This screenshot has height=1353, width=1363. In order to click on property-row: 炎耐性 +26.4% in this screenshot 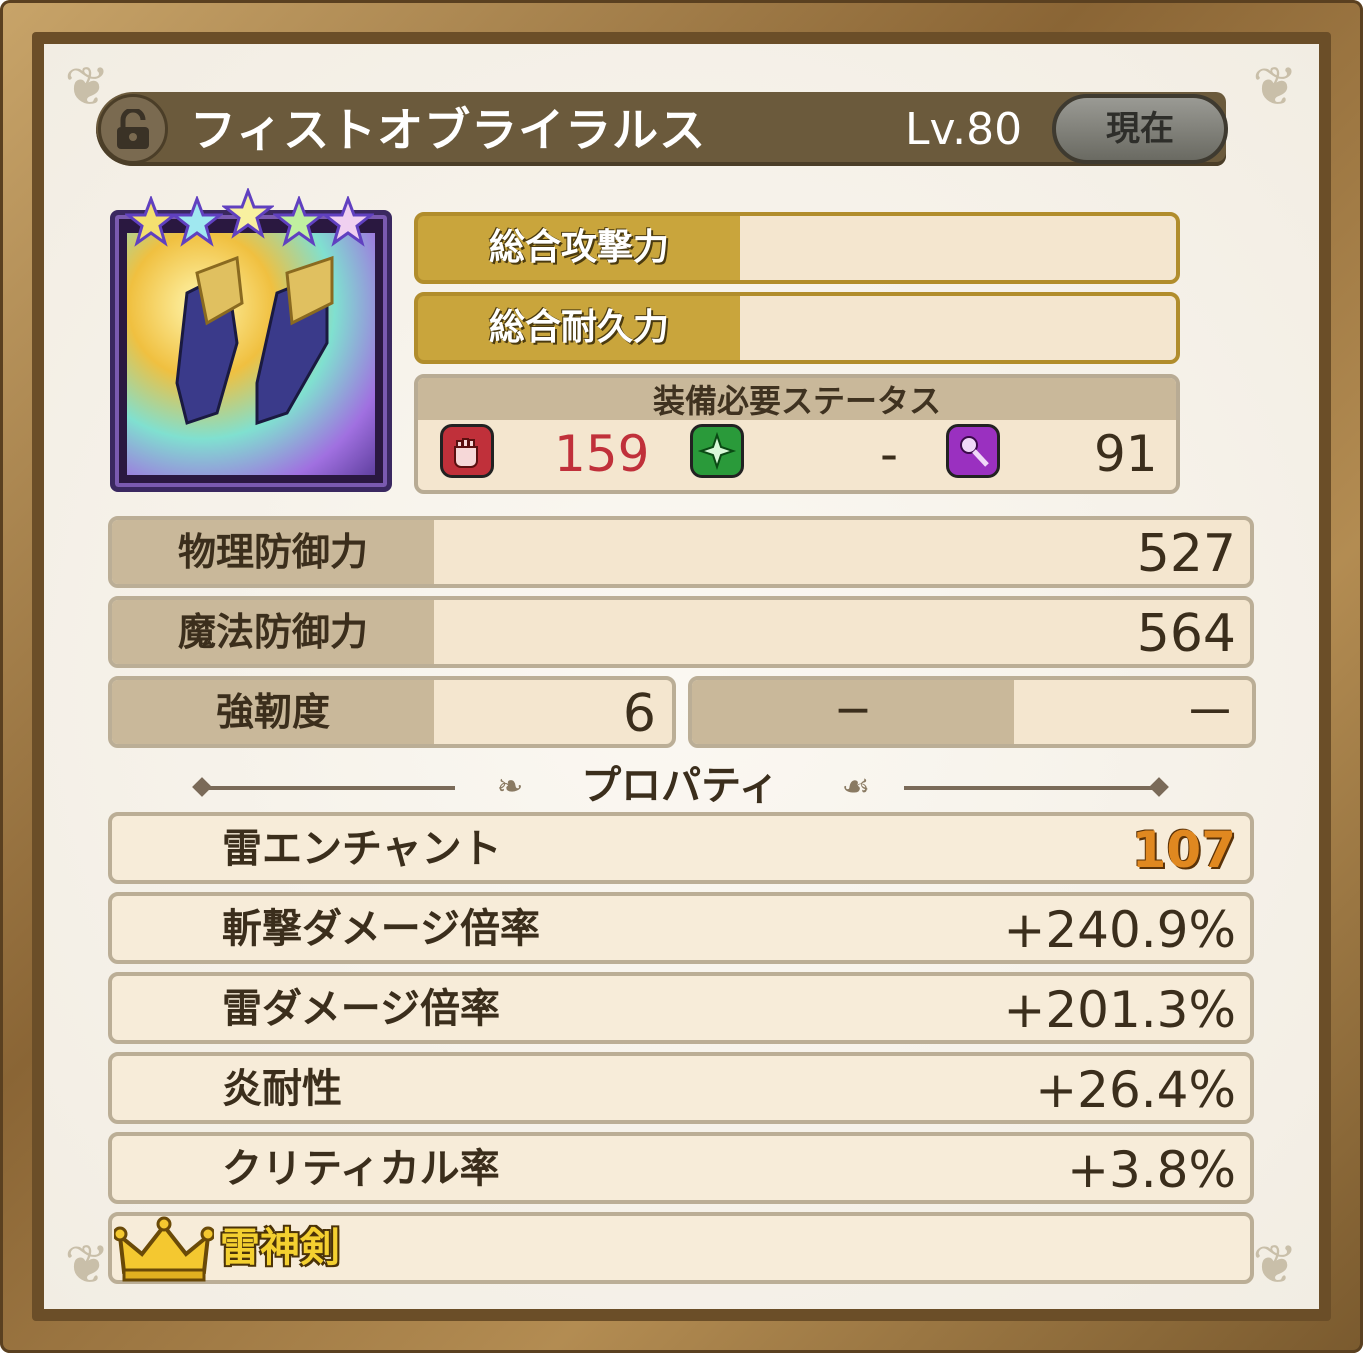, I will do `click(681, 1088)`.